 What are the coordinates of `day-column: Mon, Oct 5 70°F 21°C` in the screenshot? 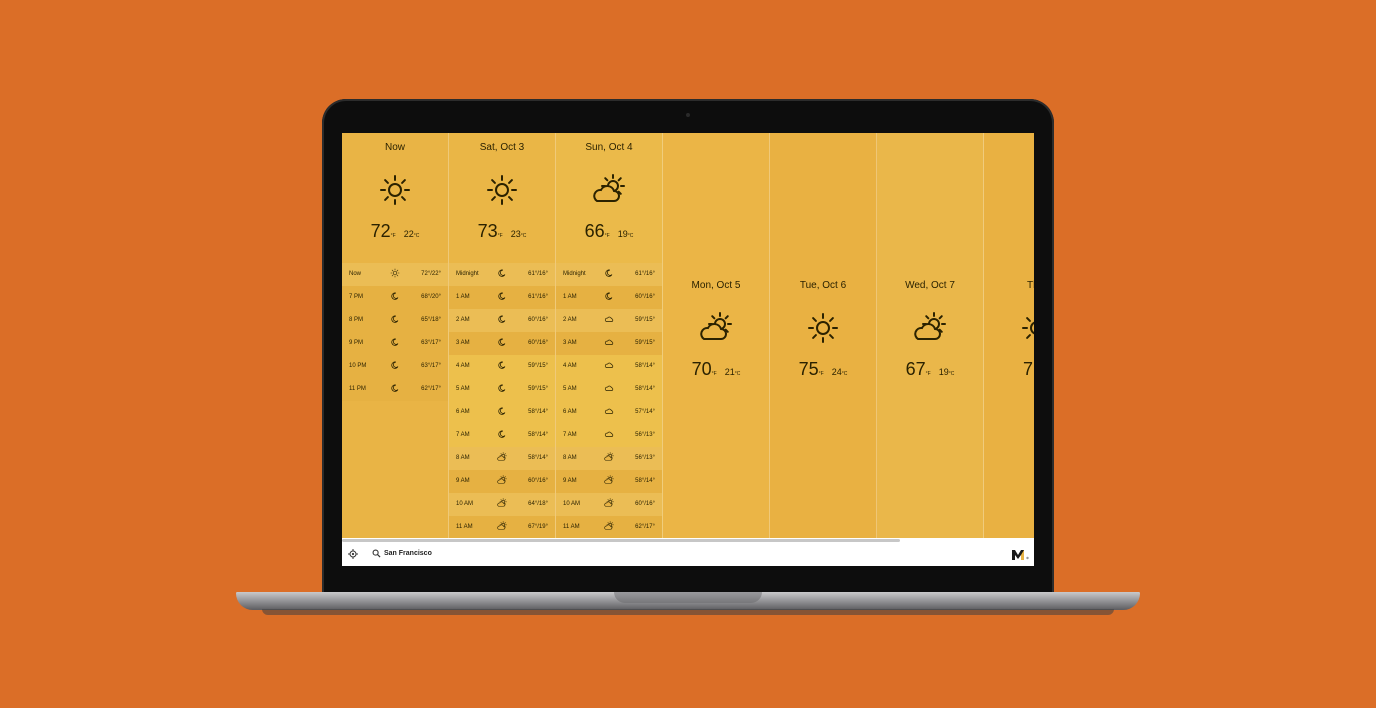 It's located at (716, 335).